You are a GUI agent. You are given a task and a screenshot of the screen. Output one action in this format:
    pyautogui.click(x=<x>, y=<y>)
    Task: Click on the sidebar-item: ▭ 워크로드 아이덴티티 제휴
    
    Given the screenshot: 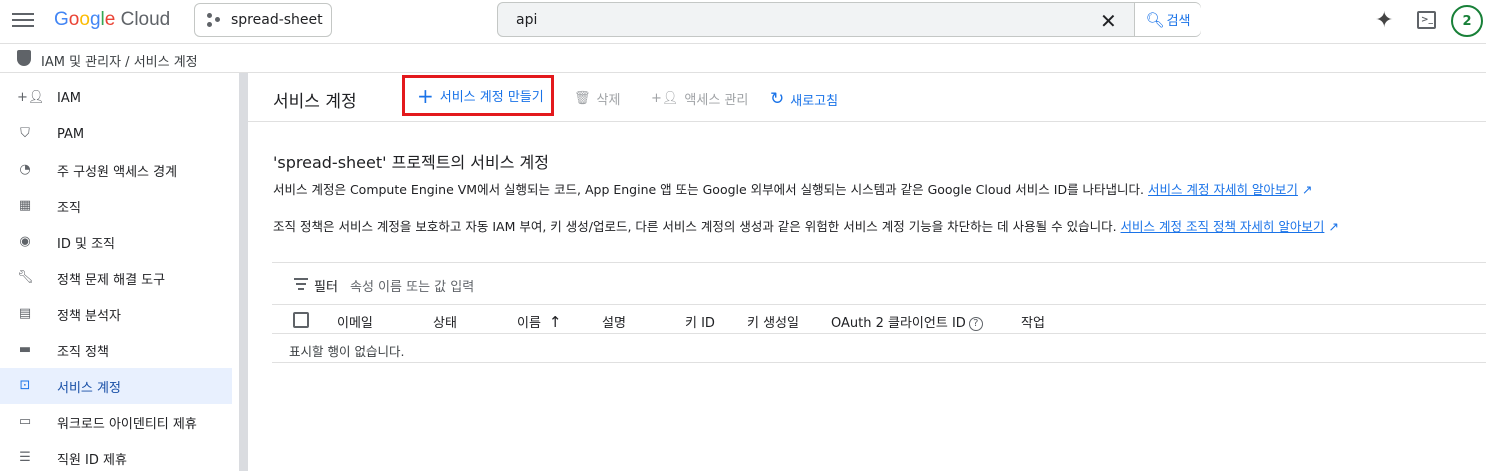 What is the action you would take?
    pyautogui.click(x=116, y=422)
    